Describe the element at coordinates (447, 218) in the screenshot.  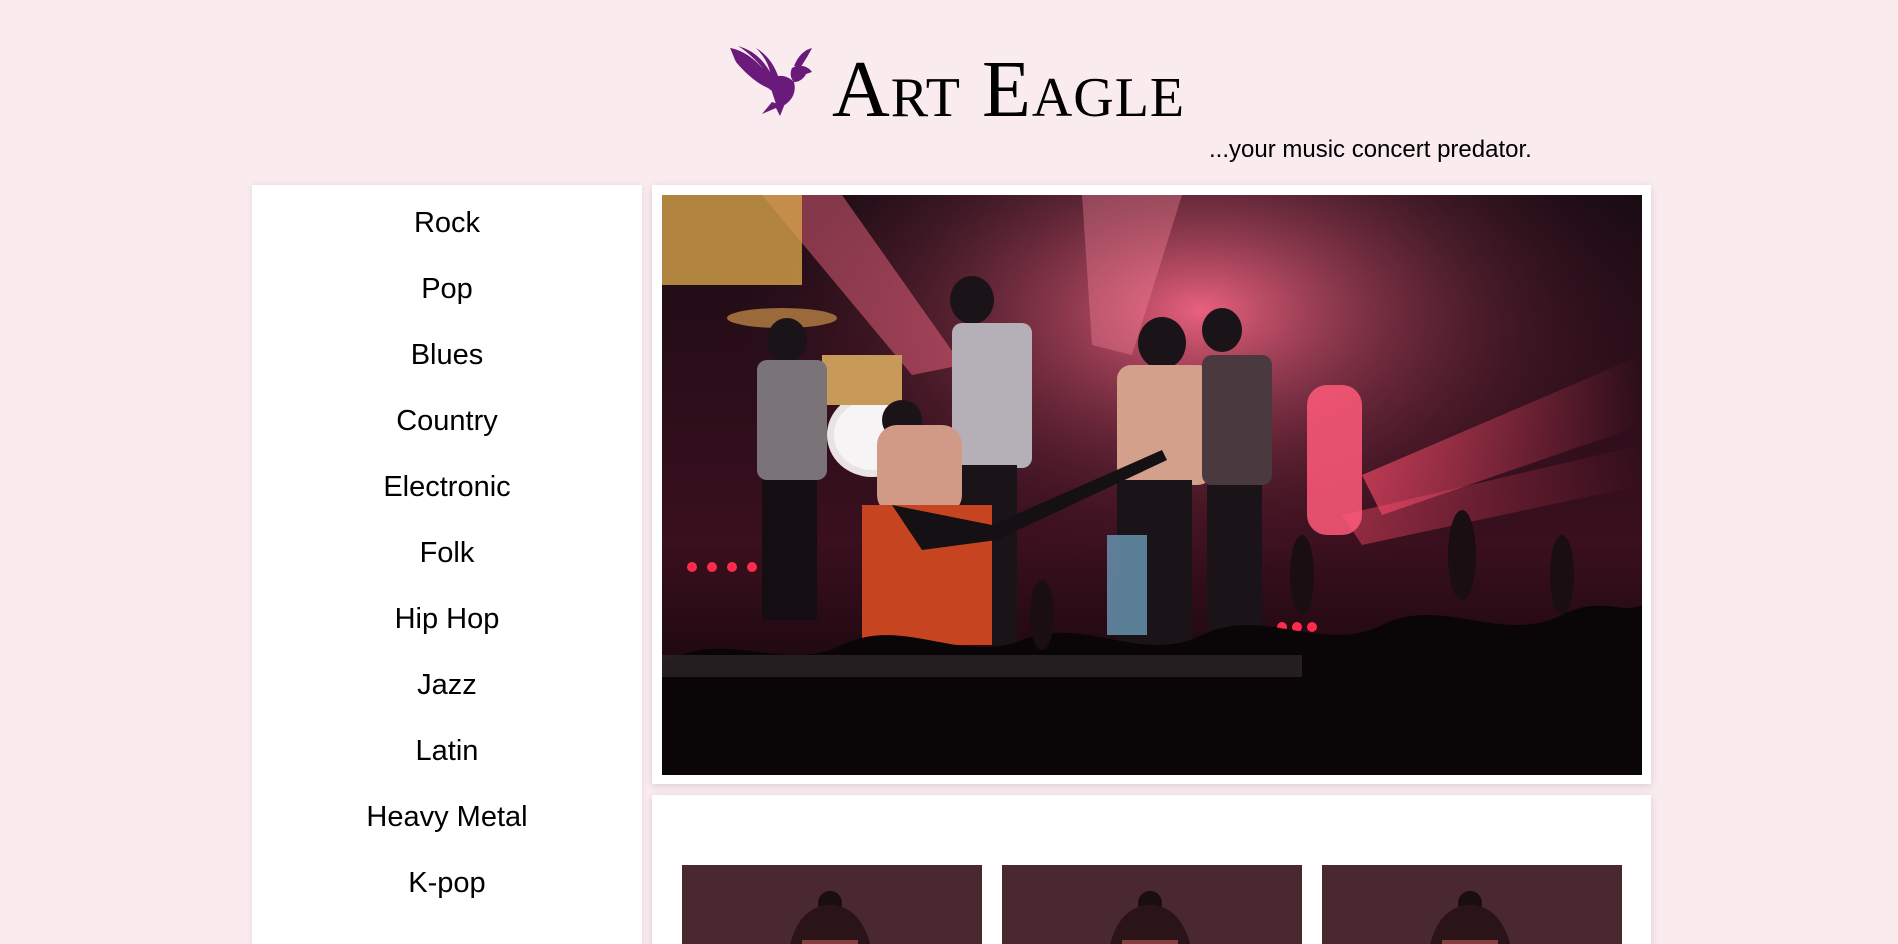
I see `sidebar-item-rock: Rock` at that location.